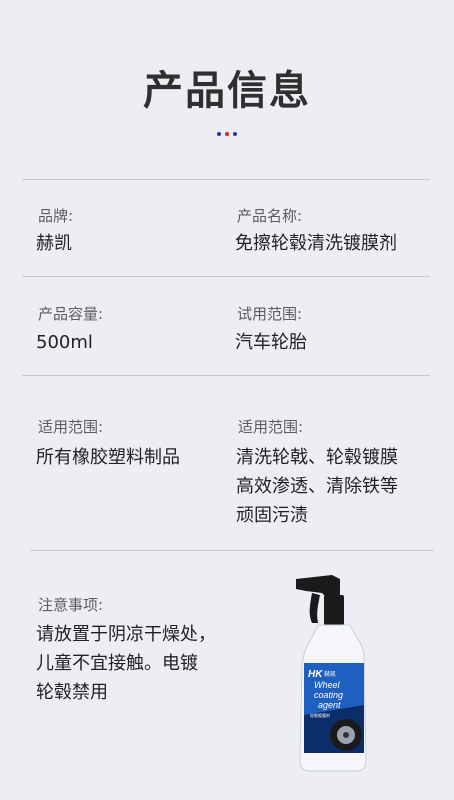 The image size is (454, 800). Describe the element at coordinates (72, 692) in the screenshot. I see `notes-line: 轮毂禁用` at that location.